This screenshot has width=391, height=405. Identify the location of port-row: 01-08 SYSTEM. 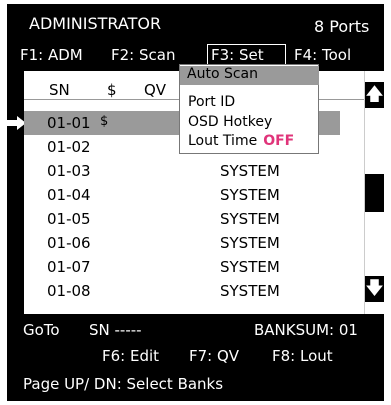
(182, 291).